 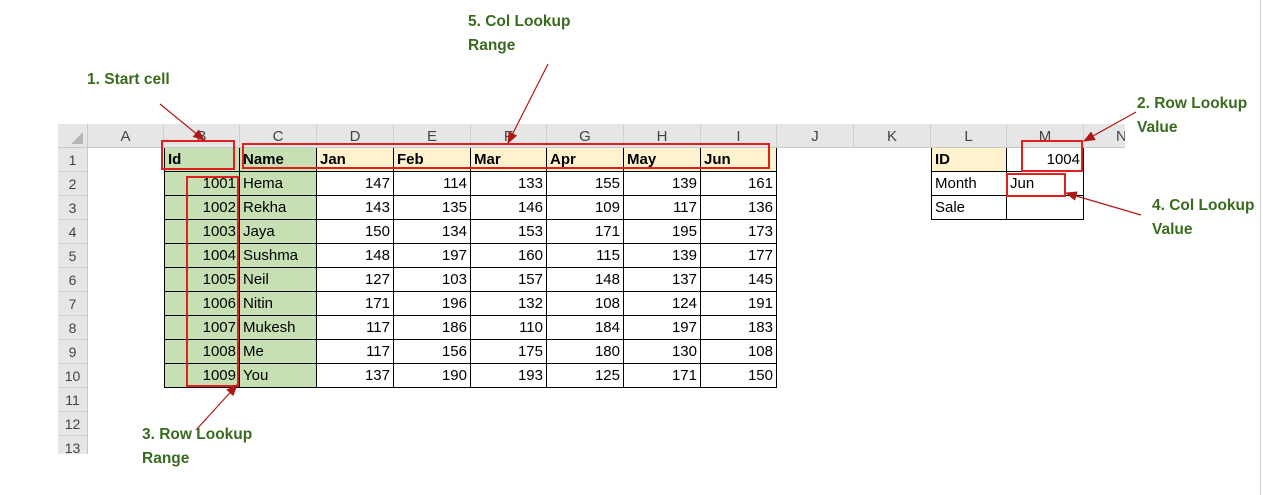 I want to click on arrow-col-lookup-range, so click(x=528, y=104).